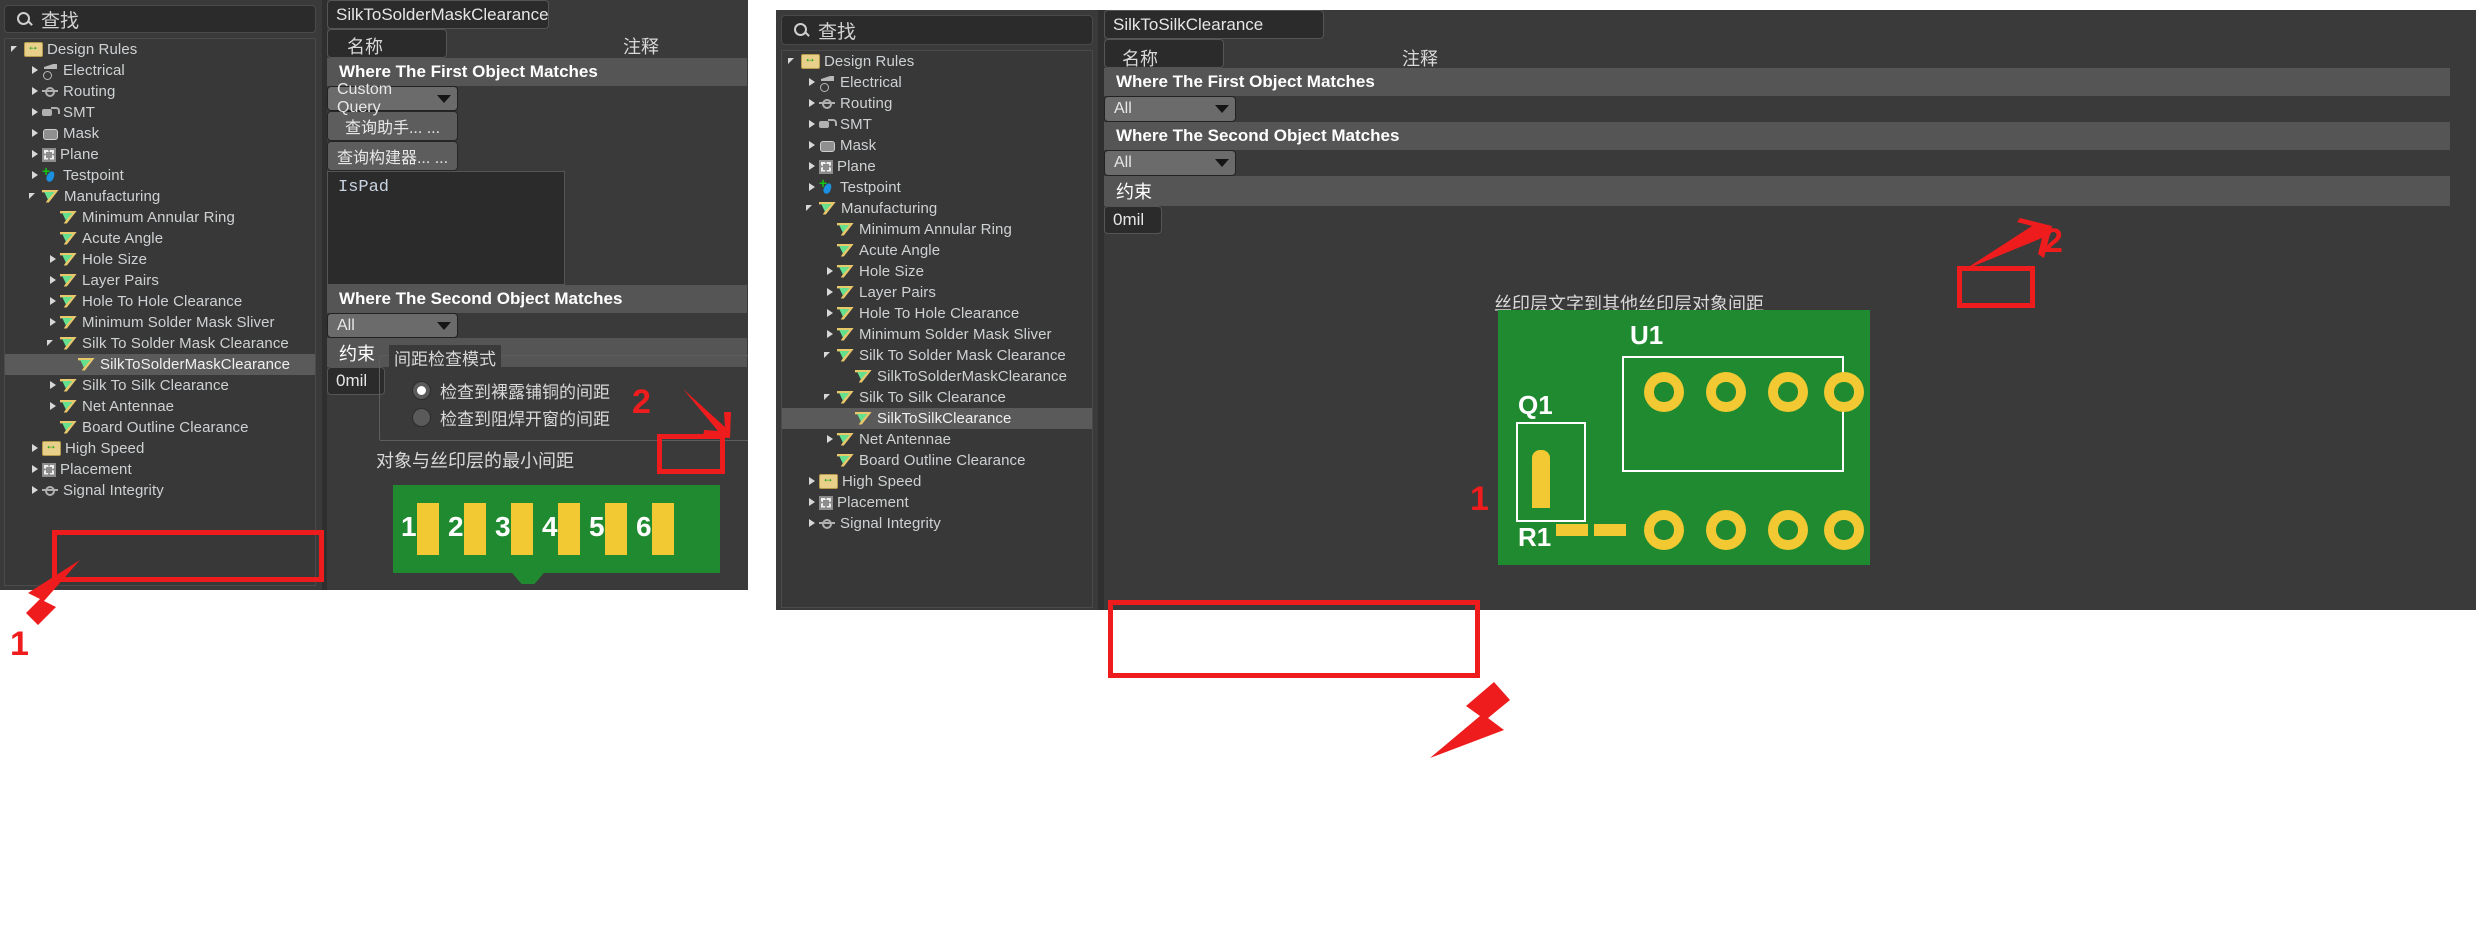  What do you see at coordinates (1214, 24) in the screenshot?
I see `name-field-right: SilkToSilkClearance` at bounding box center [1214, 24].